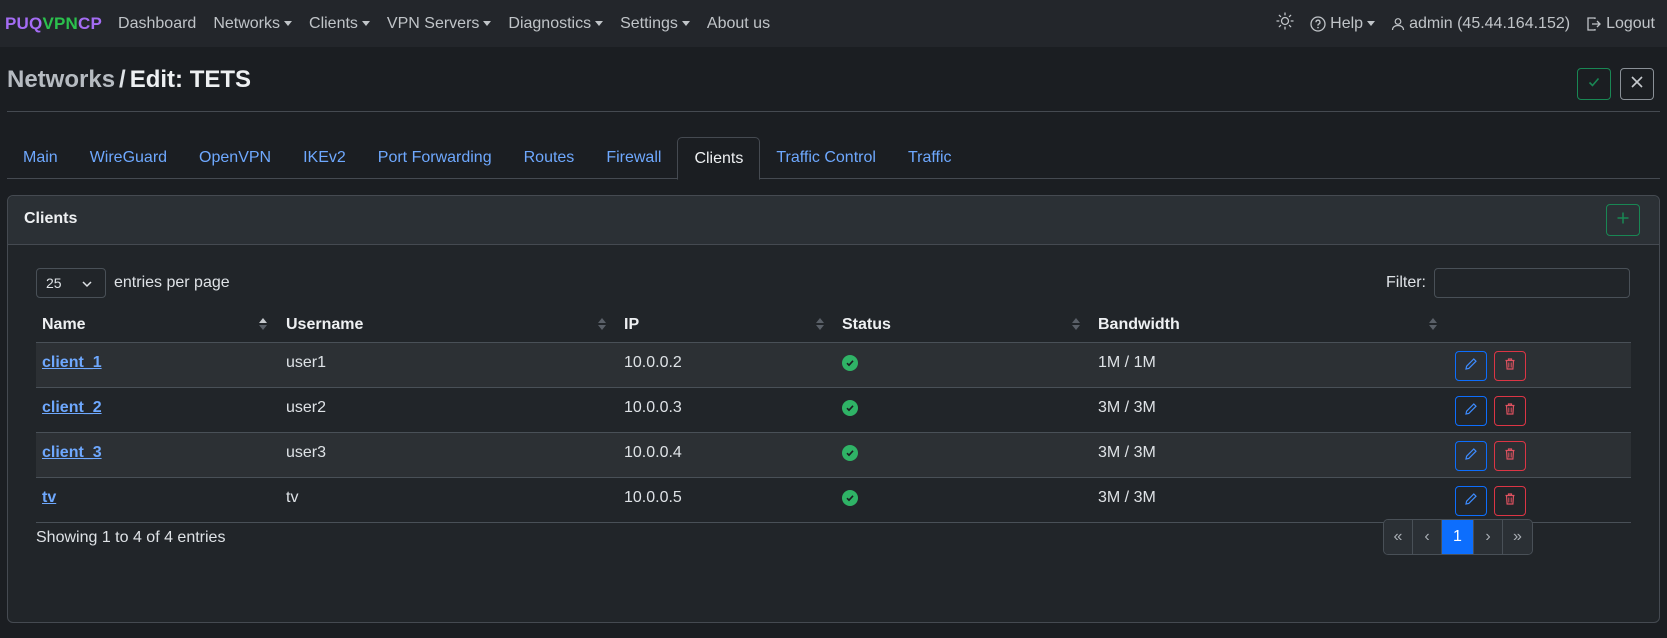  Describe the element at coordinates (61, 79) in the screenshot. I see `breadcrumb-networks: Networks` at that location.